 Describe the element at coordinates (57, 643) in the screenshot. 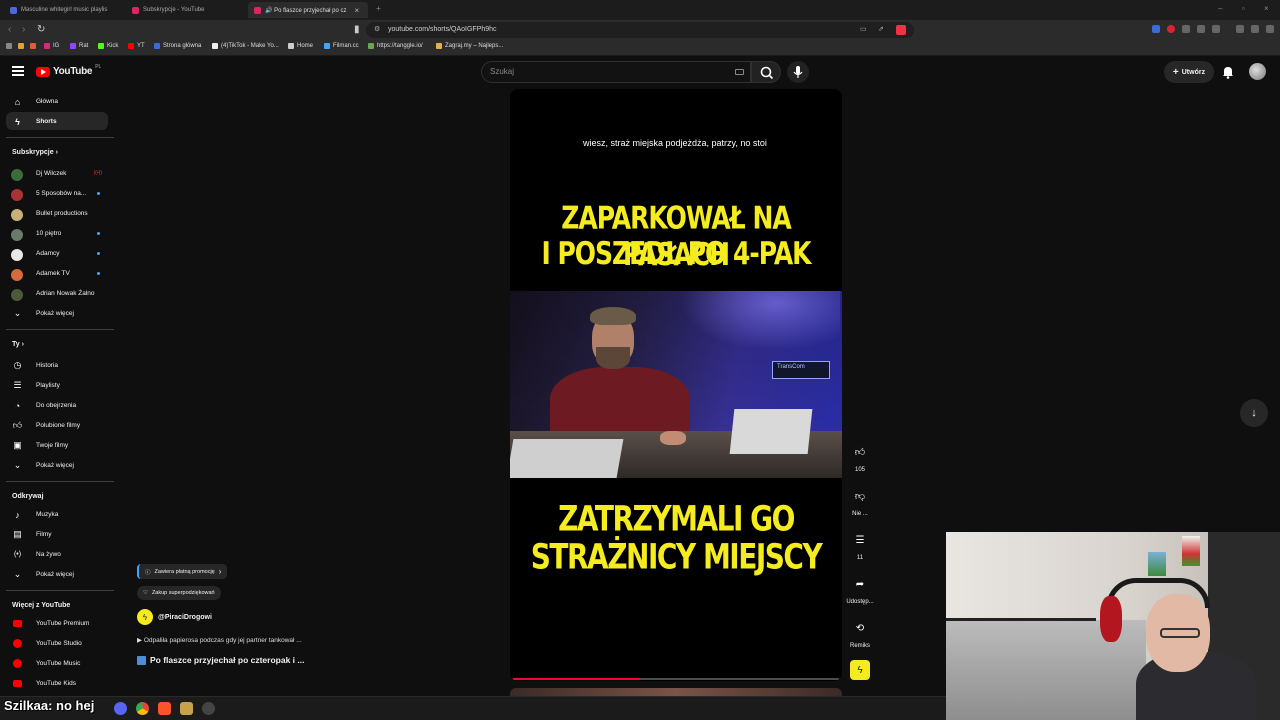

I see `sidebar-item-youtube-studio: YouTube Studio` at that location.